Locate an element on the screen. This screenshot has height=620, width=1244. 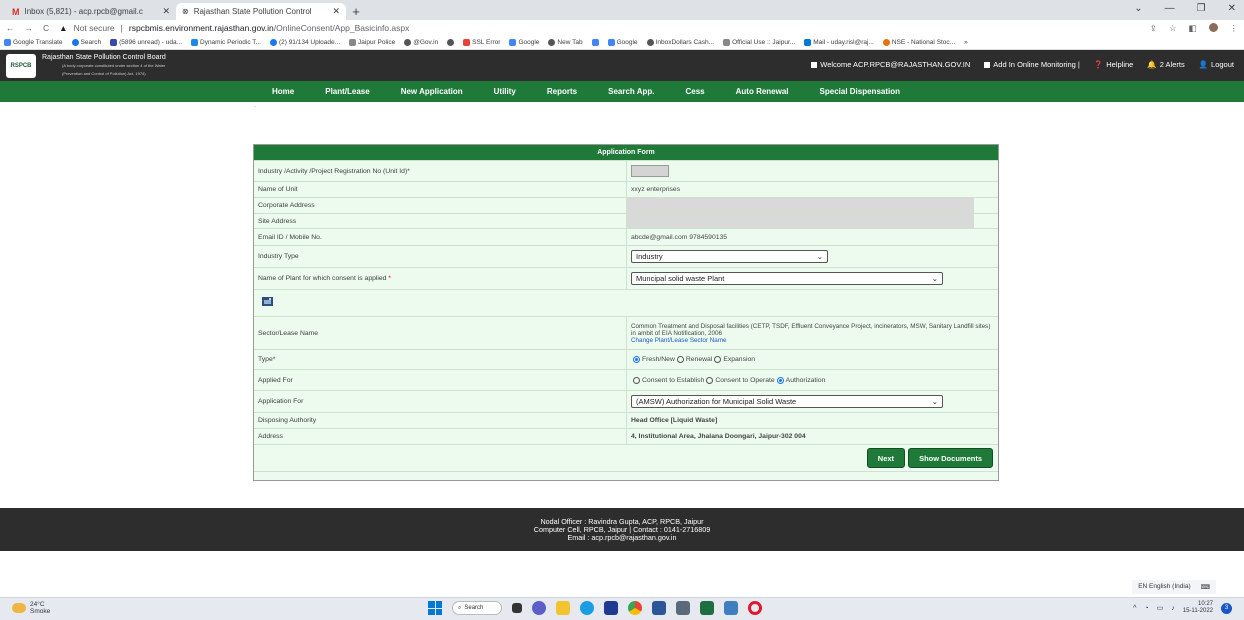
share-icon: ⇪ is located at coordinates (1153, 28).